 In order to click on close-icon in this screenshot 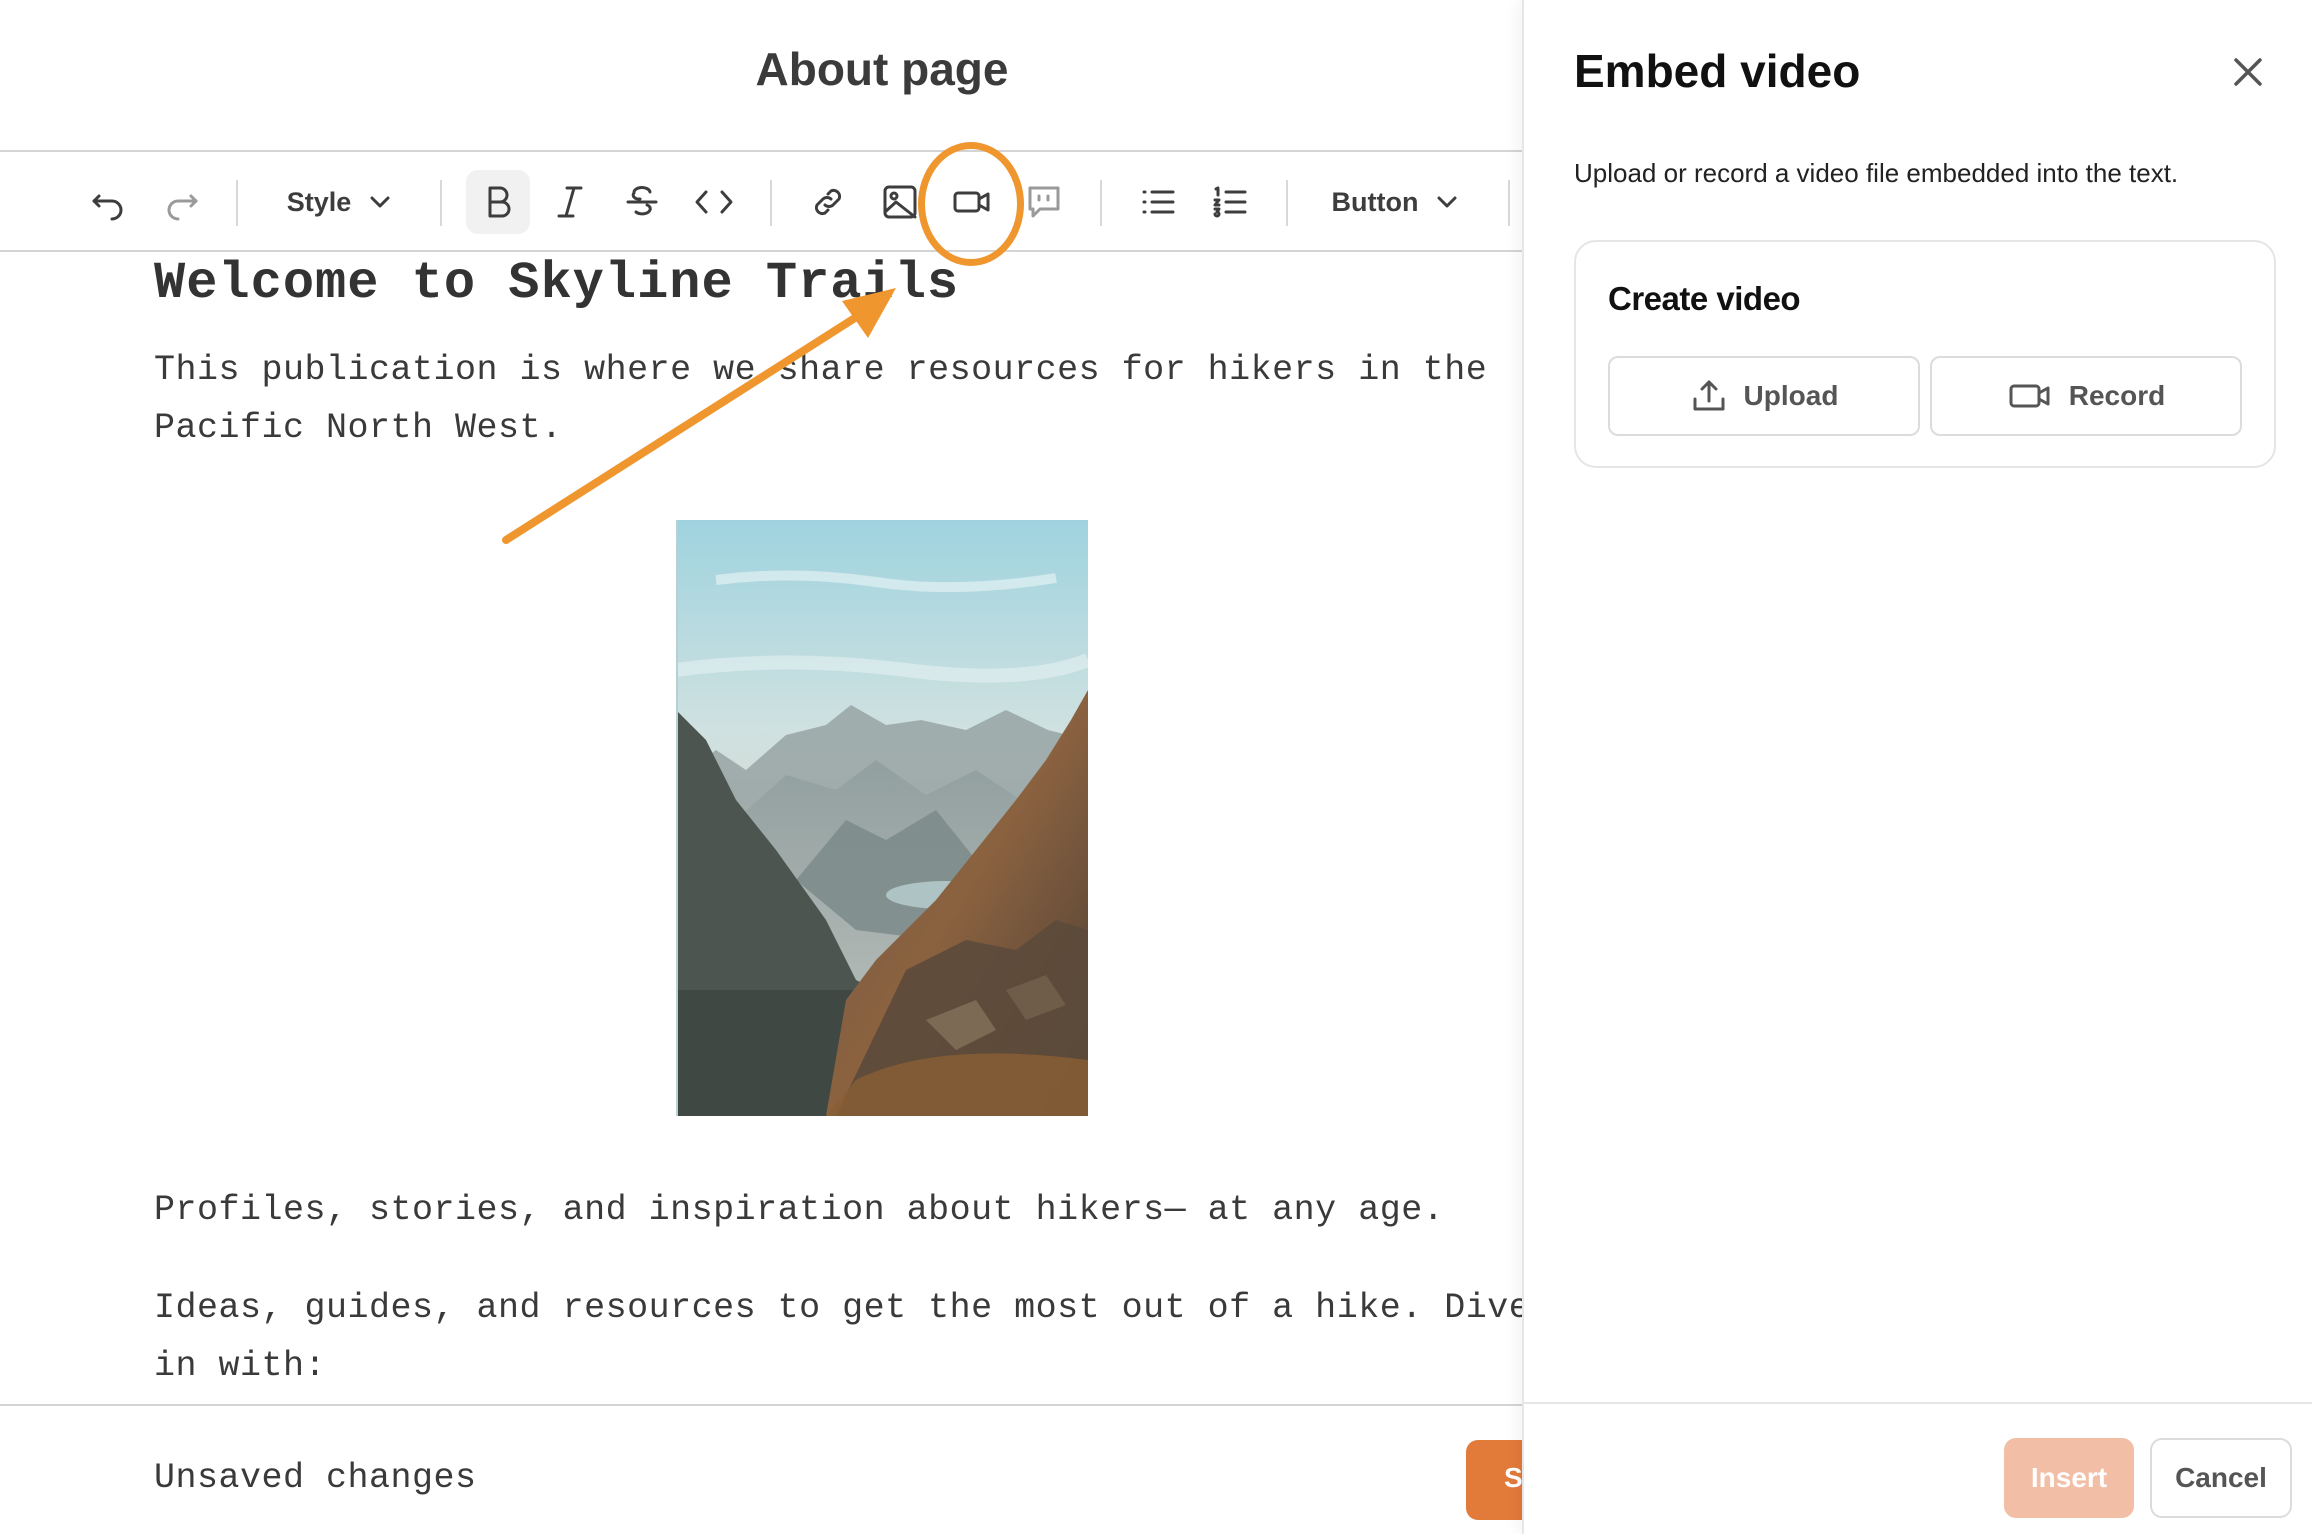, I will do `click(2248, 72)`.